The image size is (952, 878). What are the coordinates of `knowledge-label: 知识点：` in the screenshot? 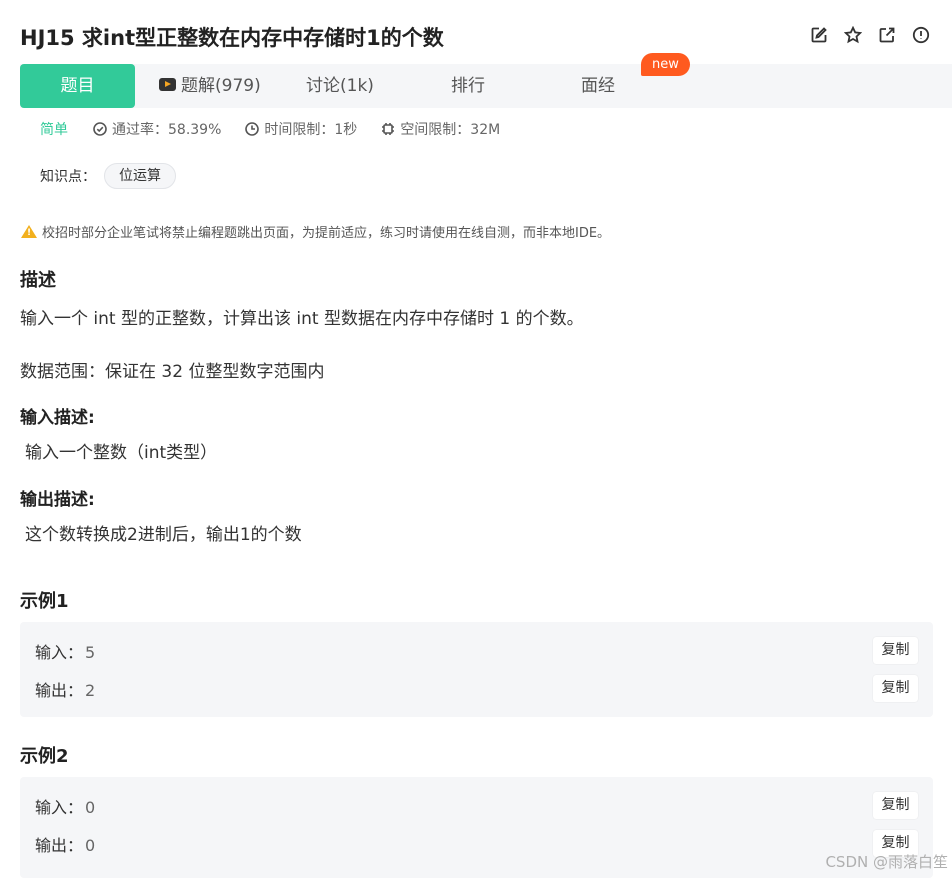 It's located at (68, 177).